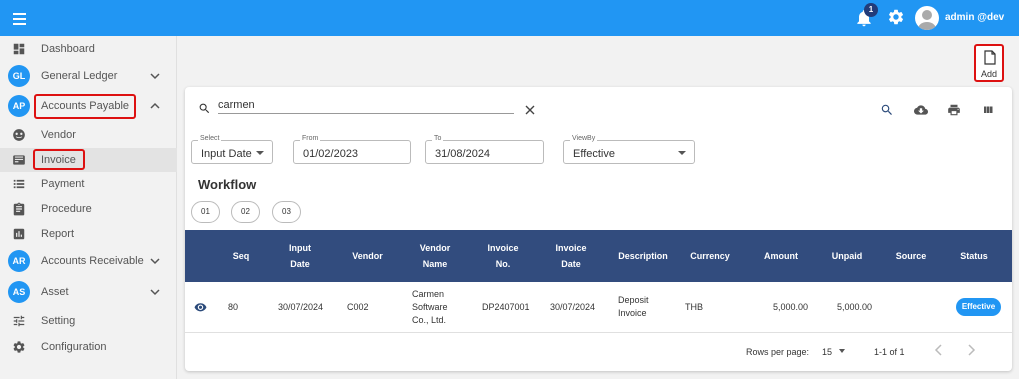  I want to click on sidebar-item-accounts-receivable: AR Accounts Receivable, so click(88, 261).